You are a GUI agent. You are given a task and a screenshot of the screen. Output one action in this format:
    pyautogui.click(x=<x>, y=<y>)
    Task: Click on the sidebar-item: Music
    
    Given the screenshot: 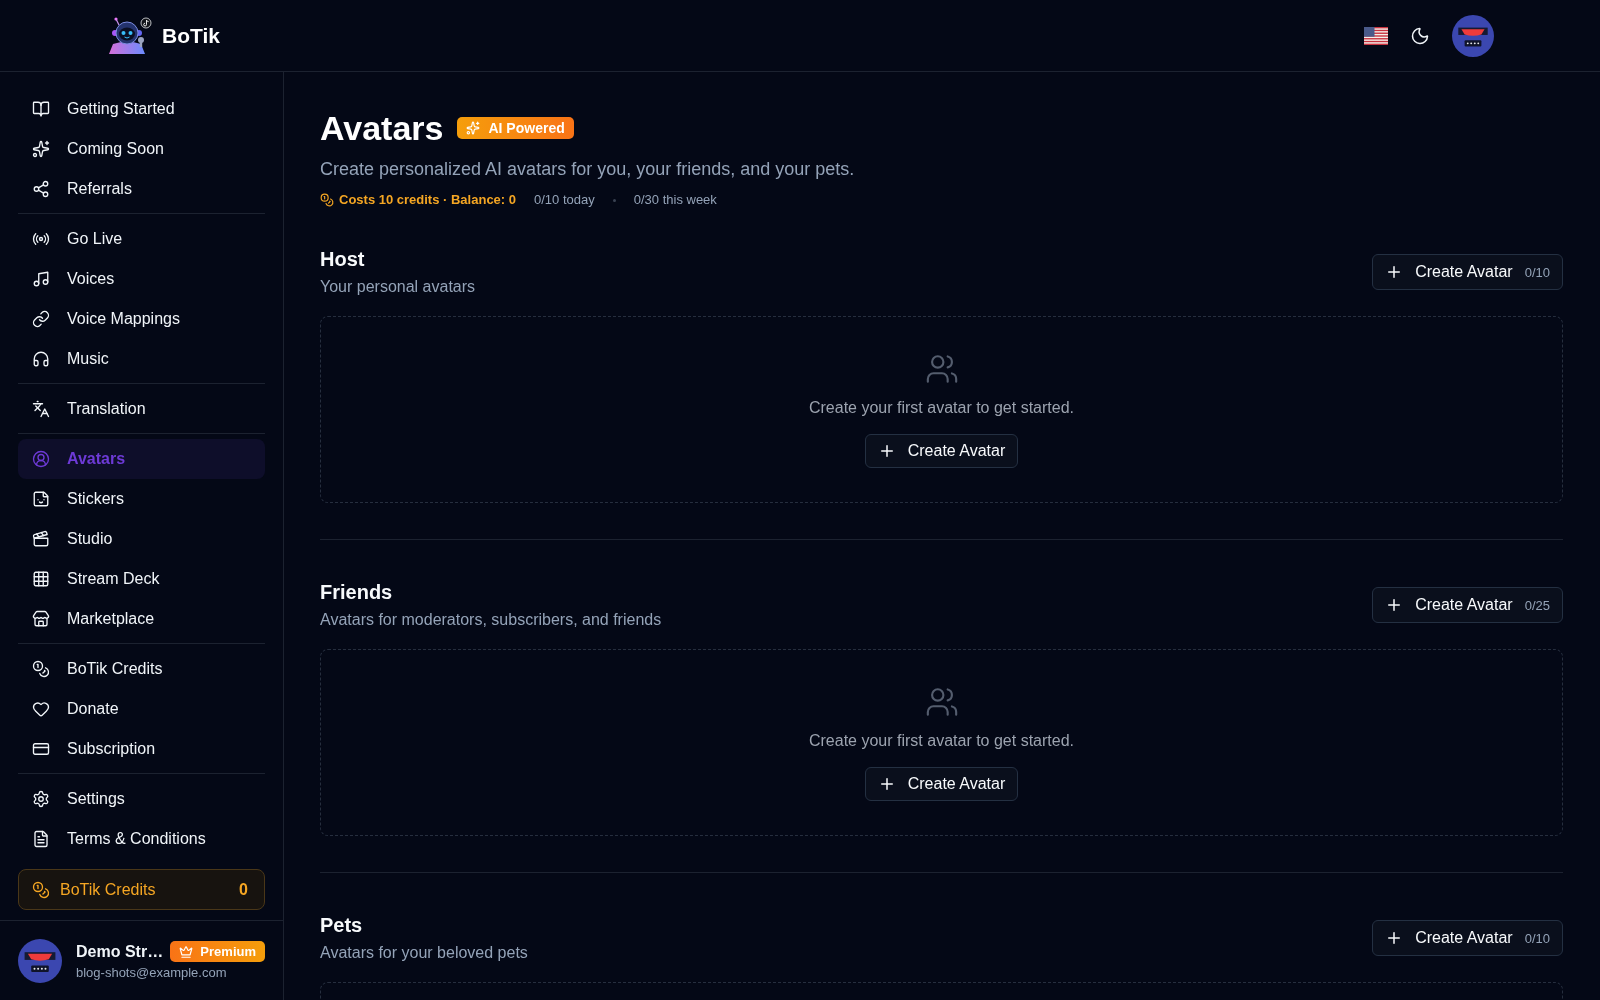 What is the action you would take?
    pyautogui.click(x=141, y=359)
    